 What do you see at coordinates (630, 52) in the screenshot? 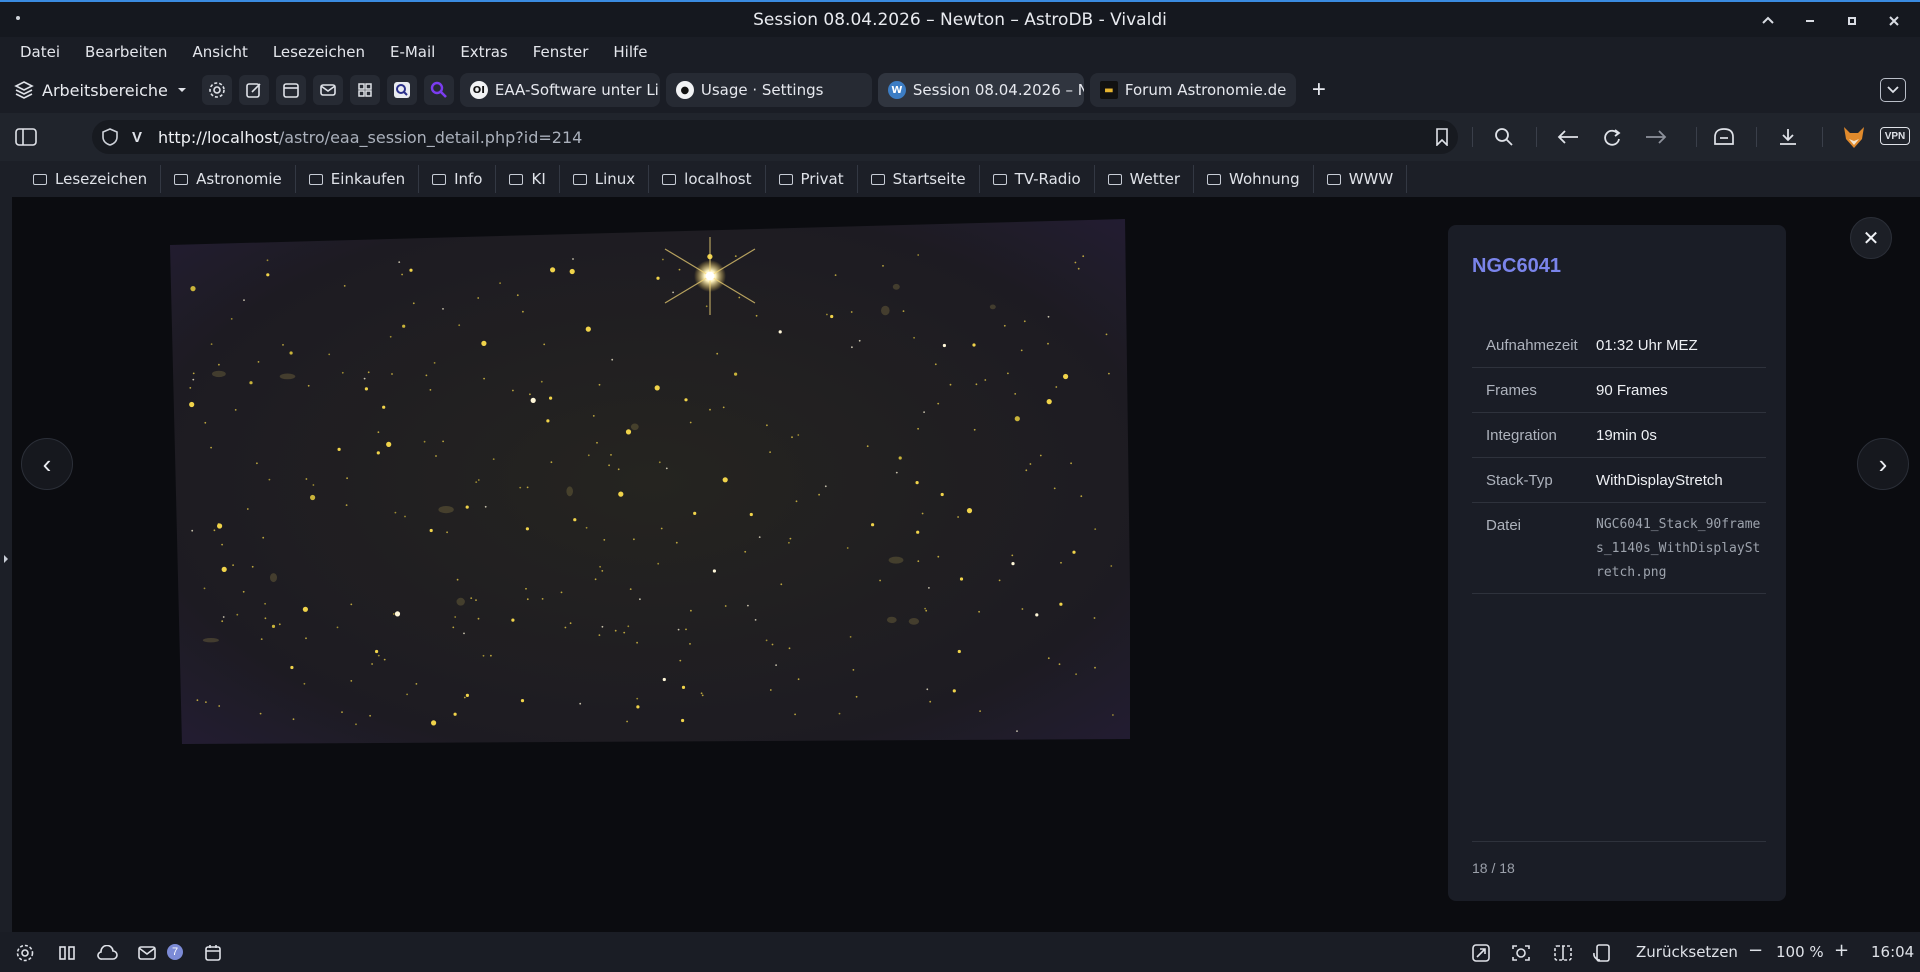
I see `menu-hilfe: Hilfe` at bounding box center [630, 52].